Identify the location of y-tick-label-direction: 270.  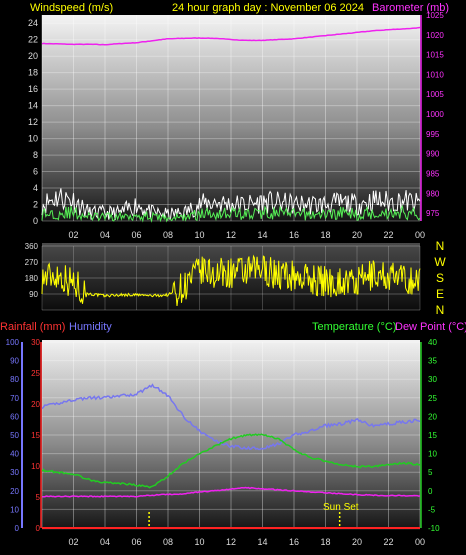
(32, 262).